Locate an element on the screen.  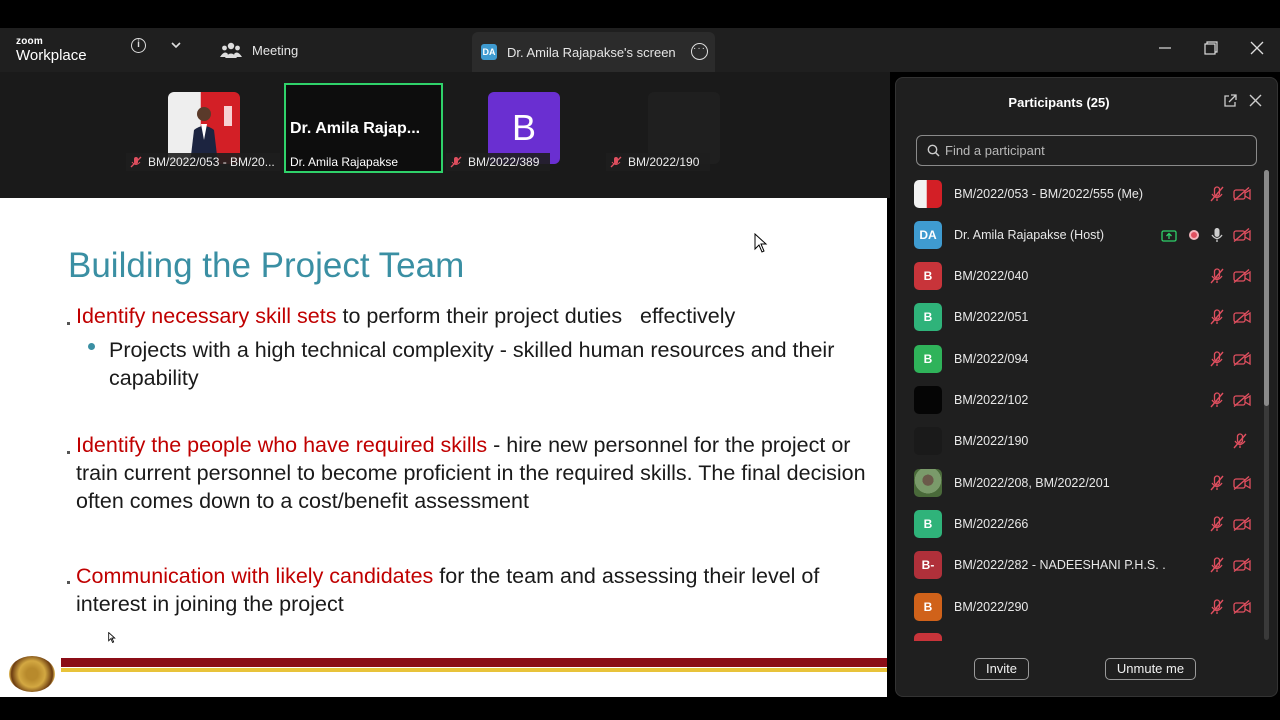
footer-band-red is located at coordinates (474, 662).